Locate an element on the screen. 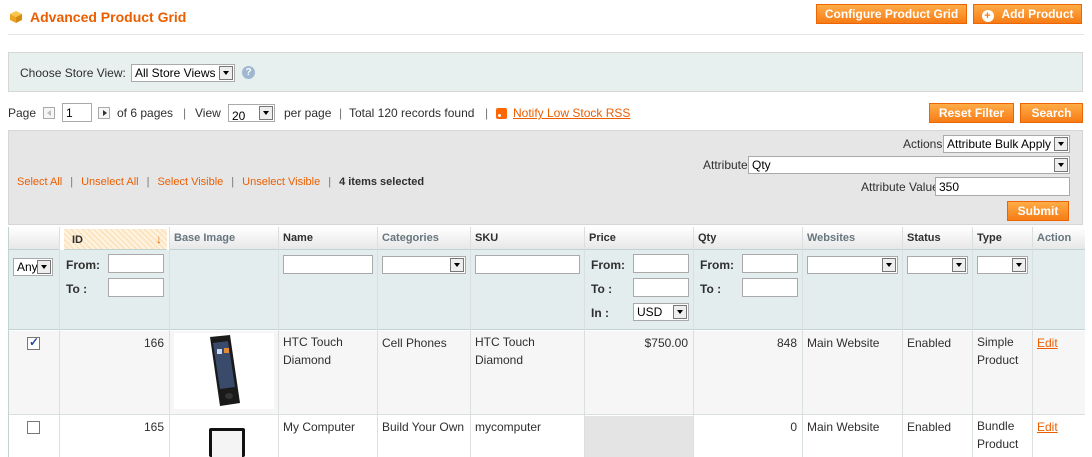  column-header-id: ID is located at coordinates (115, 239).